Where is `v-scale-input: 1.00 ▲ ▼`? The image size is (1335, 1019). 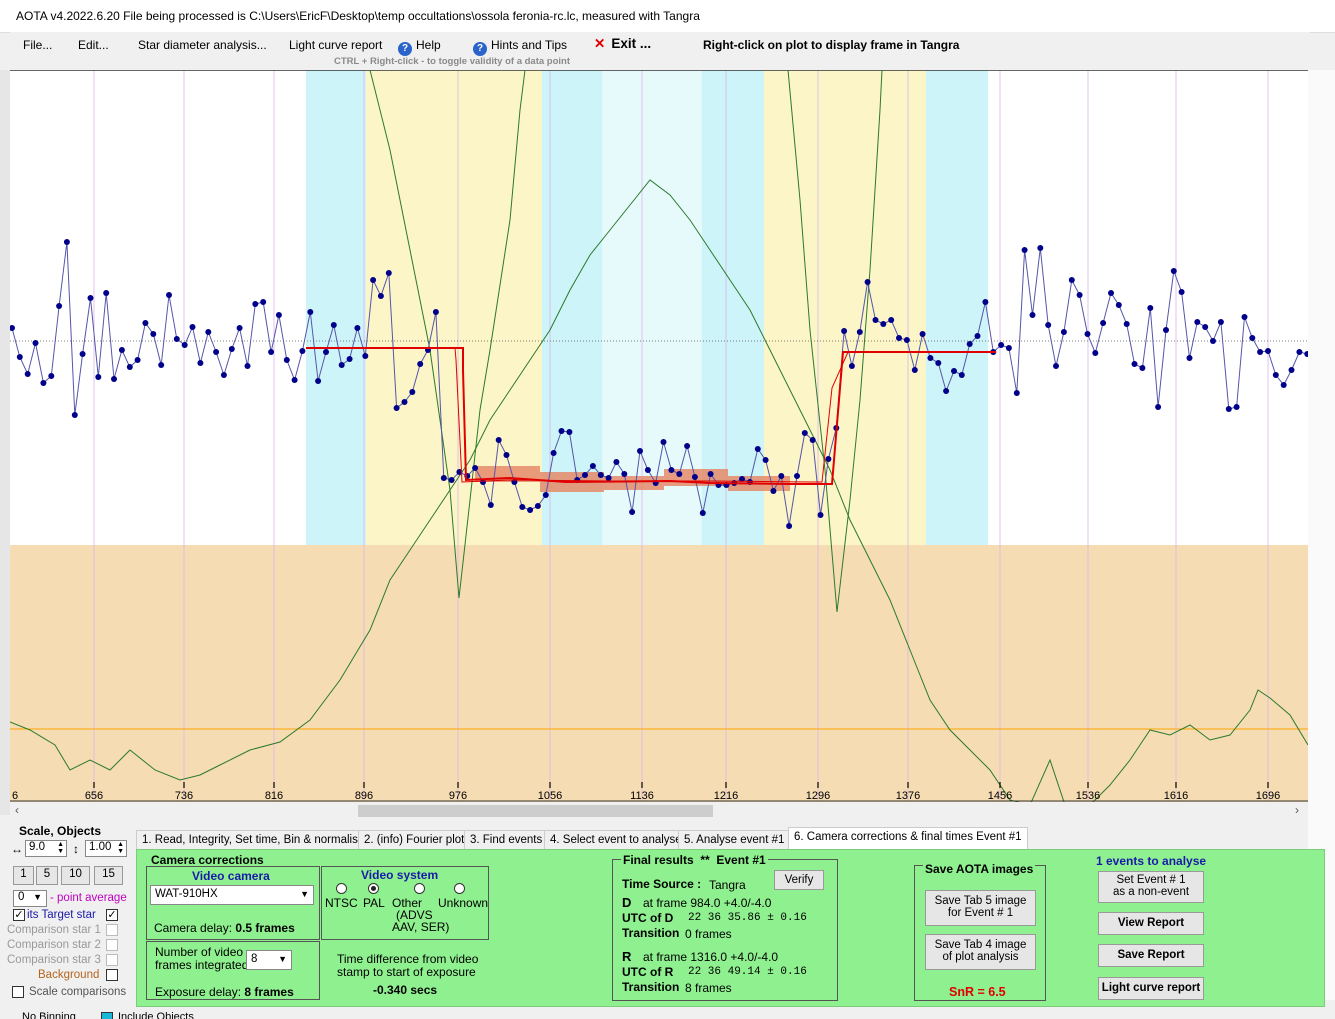 v-scale-input: 1.00 ▲ ▼ is located at coordinates (106, 848).